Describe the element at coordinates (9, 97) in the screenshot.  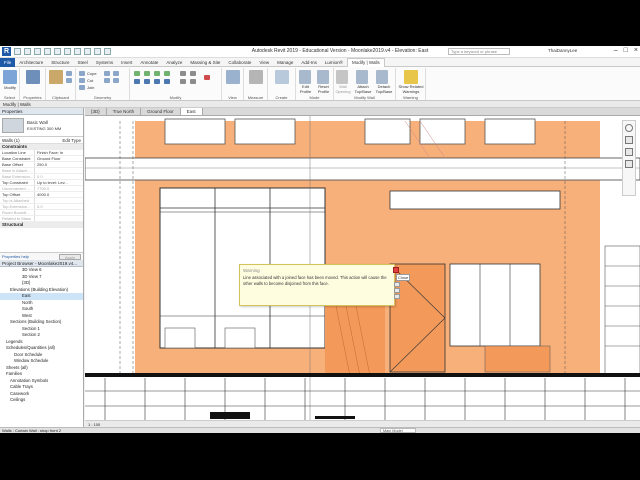
I see `select-group-label: Select` at that location.